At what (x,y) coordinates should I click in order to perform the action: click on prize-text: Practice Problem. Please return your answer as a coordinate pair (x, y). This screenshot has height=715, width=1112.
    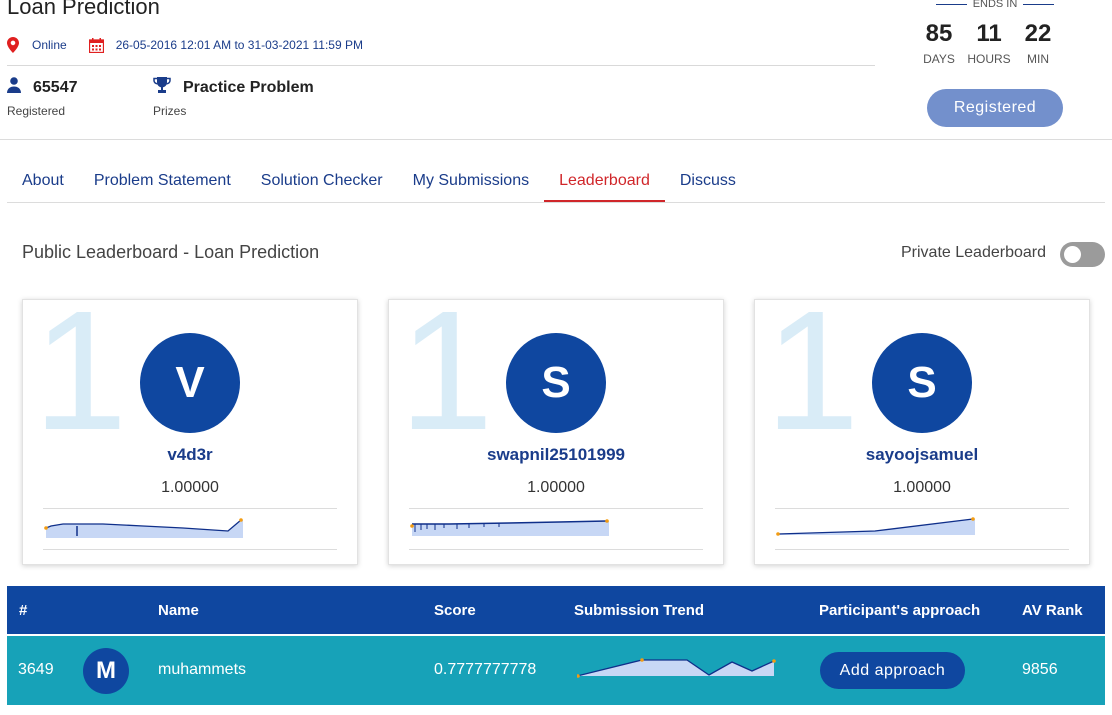
    Looking at the image, I should click on (248, 87).